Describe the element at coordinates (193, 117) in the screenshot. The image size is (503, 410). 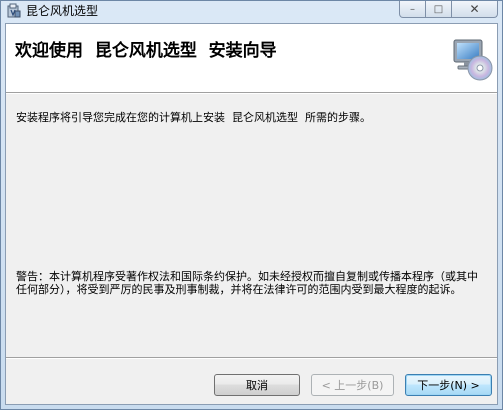
I see `intro-text: 安装程序将引导您完成在您的计算机上安装 昆仑风机选型 所需的步骤。` at that location.